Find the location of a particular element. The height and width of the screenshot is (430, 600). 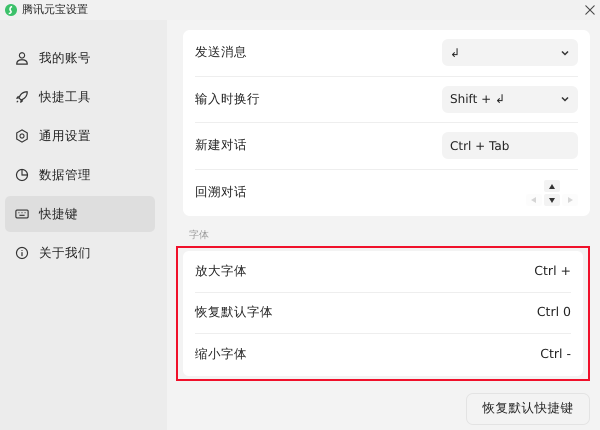

rocket-icon is located at coordinates (22, 97).